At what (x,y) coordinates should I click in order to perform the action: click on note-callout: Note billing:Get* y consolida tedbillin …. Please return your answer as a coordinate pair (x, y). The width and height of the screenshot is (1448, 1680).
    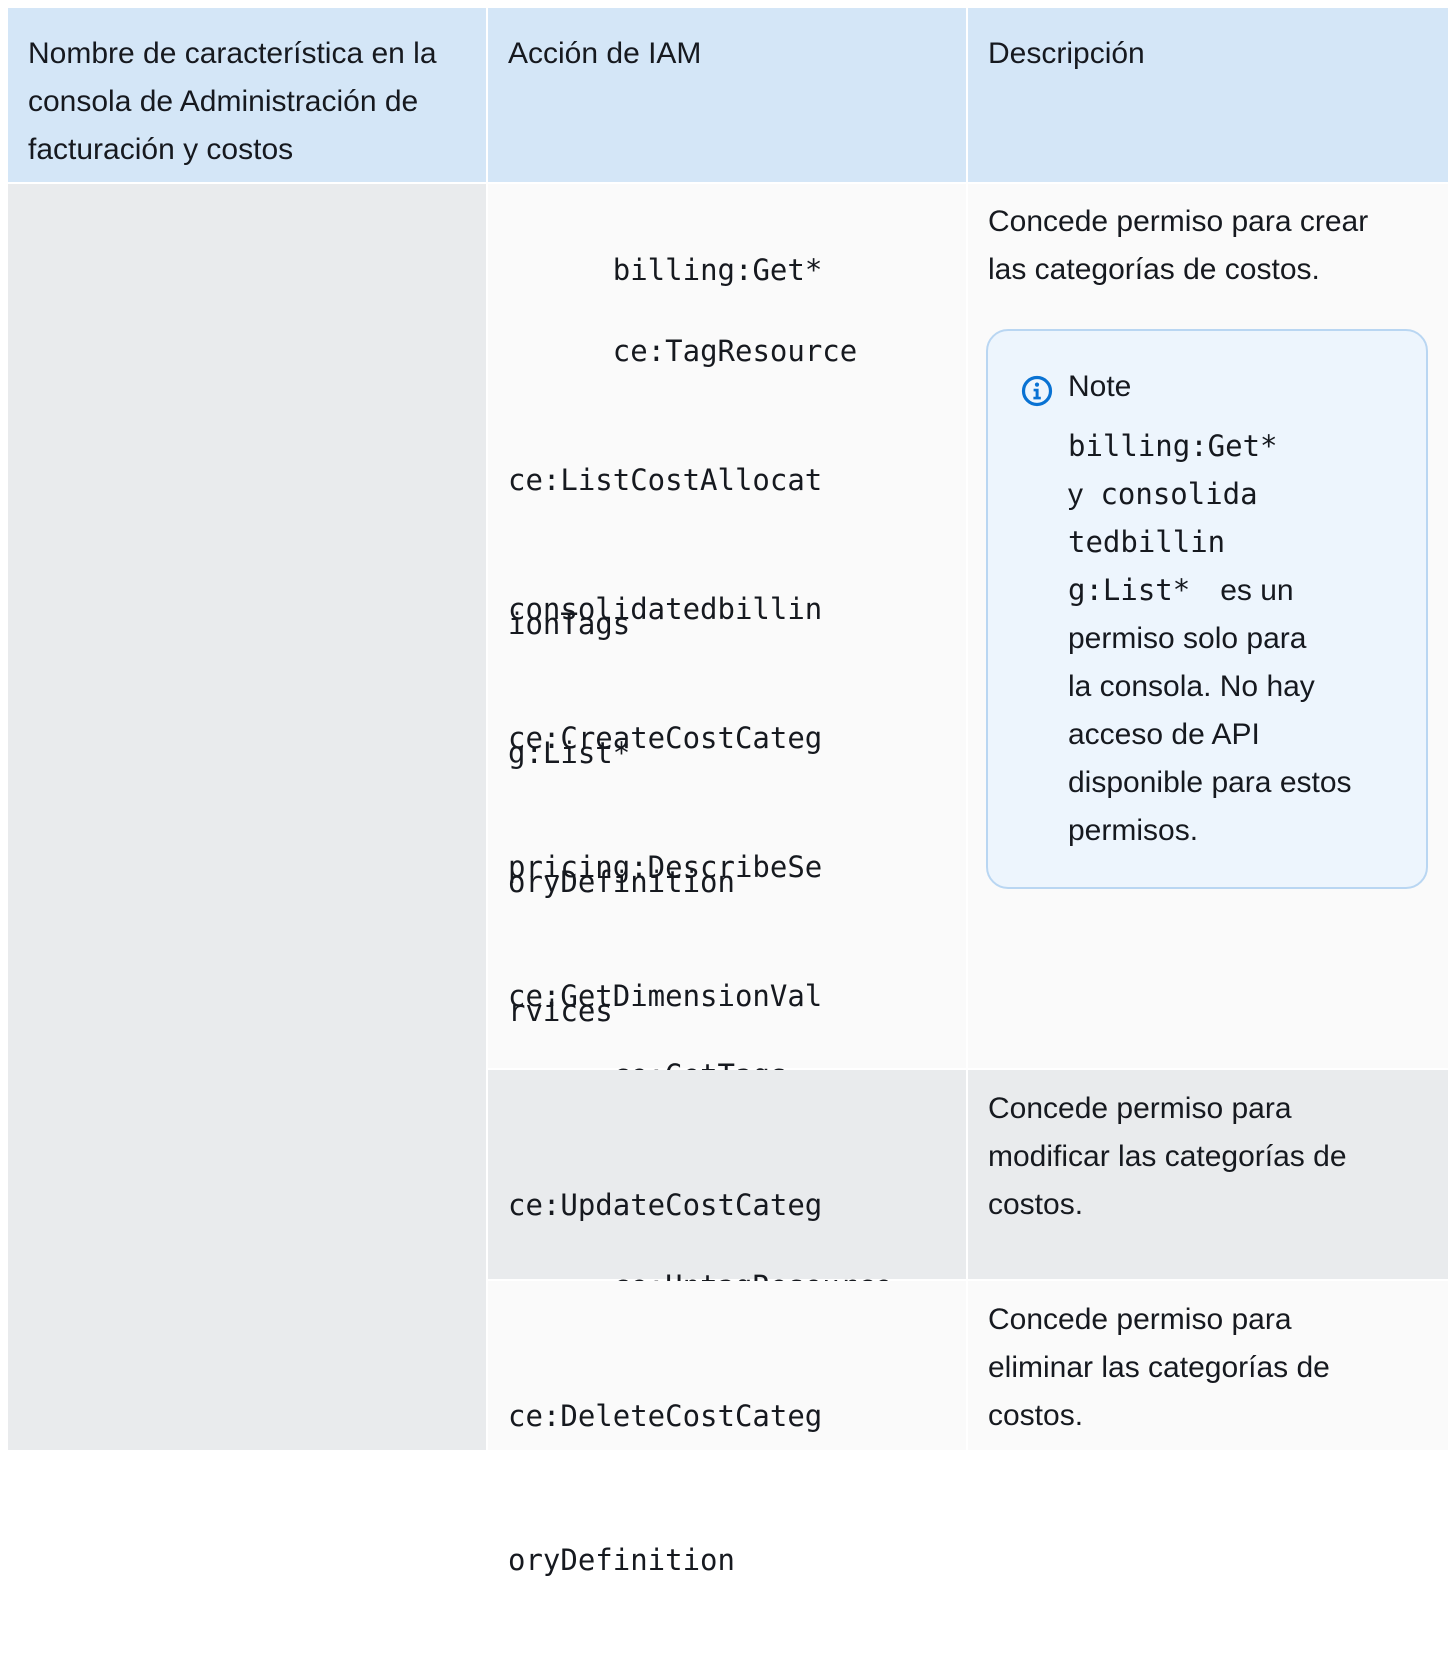
    Looking at the image, I should click on (1207, 609).